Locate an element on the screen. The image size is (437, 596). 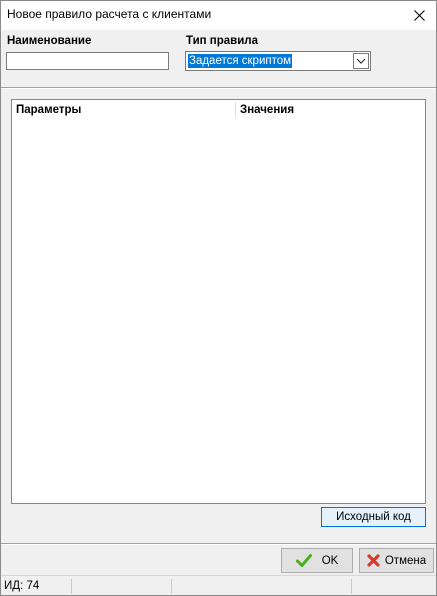
column-header-values: Значения is located at coordinates (267, 110).